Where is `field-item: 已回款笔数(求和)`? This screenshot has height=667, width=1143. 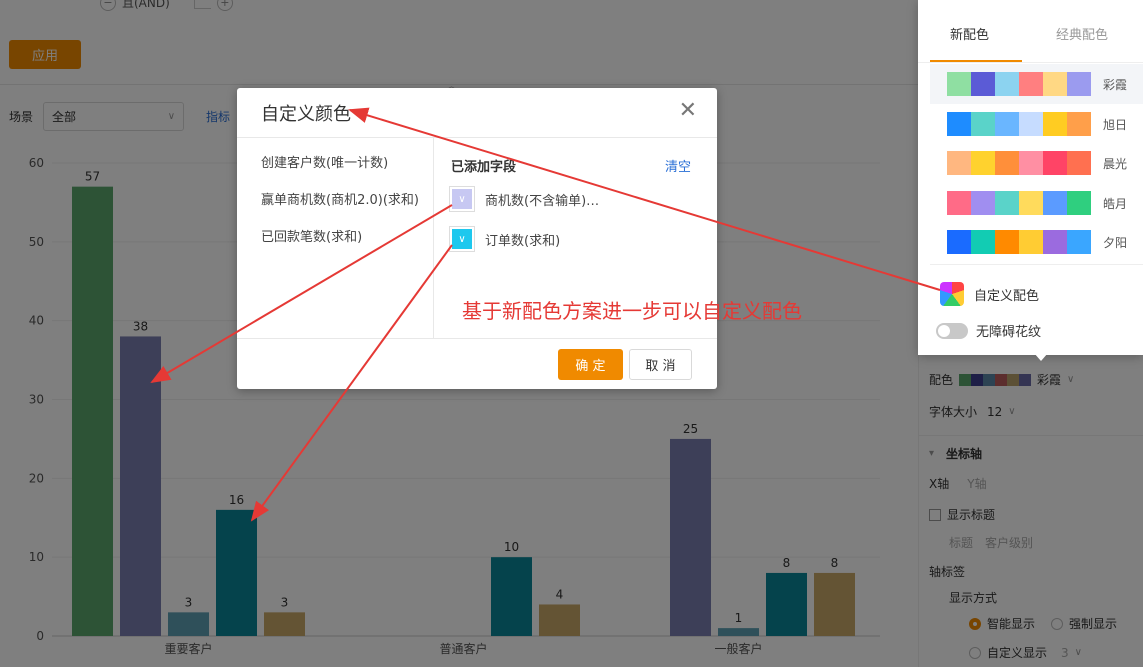 field-item: 已回款笔数(求和) is located at coordinates (340, 244).